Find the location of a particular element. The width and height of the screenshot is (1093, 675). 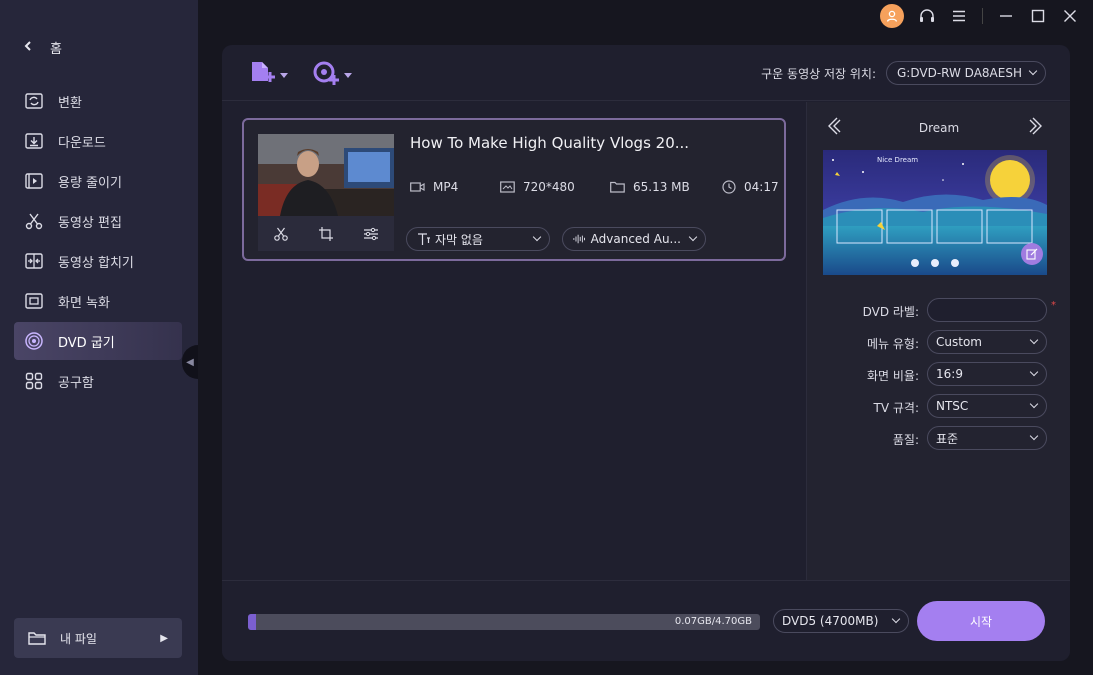

account-avatar is located at coordinates (892, 16).